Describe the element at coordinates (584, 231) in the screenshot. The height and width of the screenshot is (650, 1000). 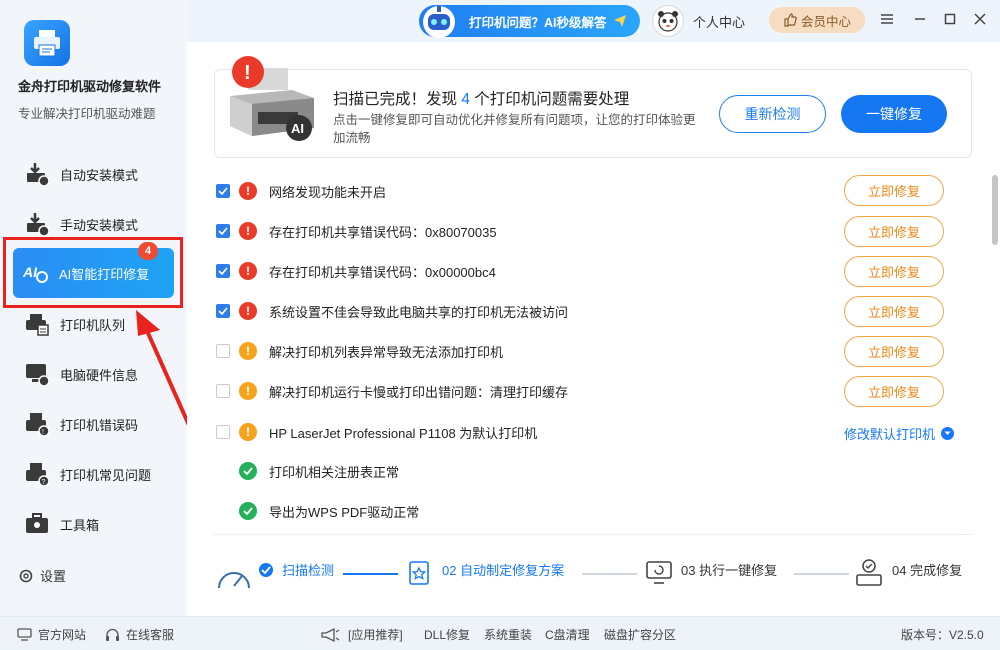
I see `issue-row: ! 存在打印机共享错误代码：0x80070035 立即修复` at that location.